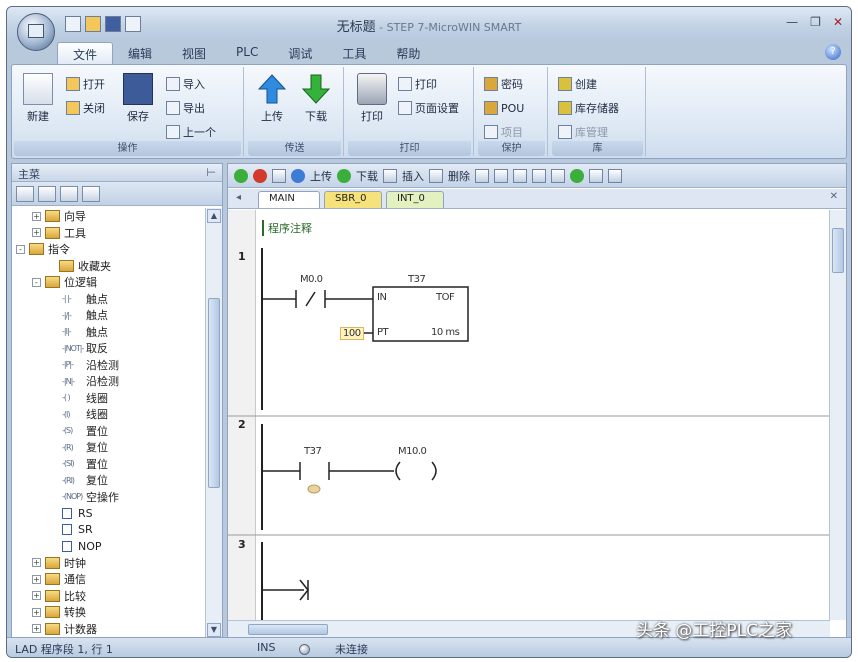 The height and width of the screenshot is (662, 858). Describe the element at coordinates (185, 108) in the screenshot. I see `export-button: 导出` at that location.